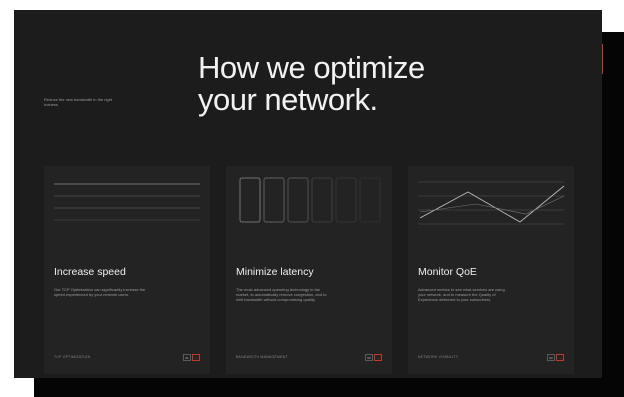 This screenshot has width=624, height=397. I want to click on card-index-button: 02, so click(369, 357).